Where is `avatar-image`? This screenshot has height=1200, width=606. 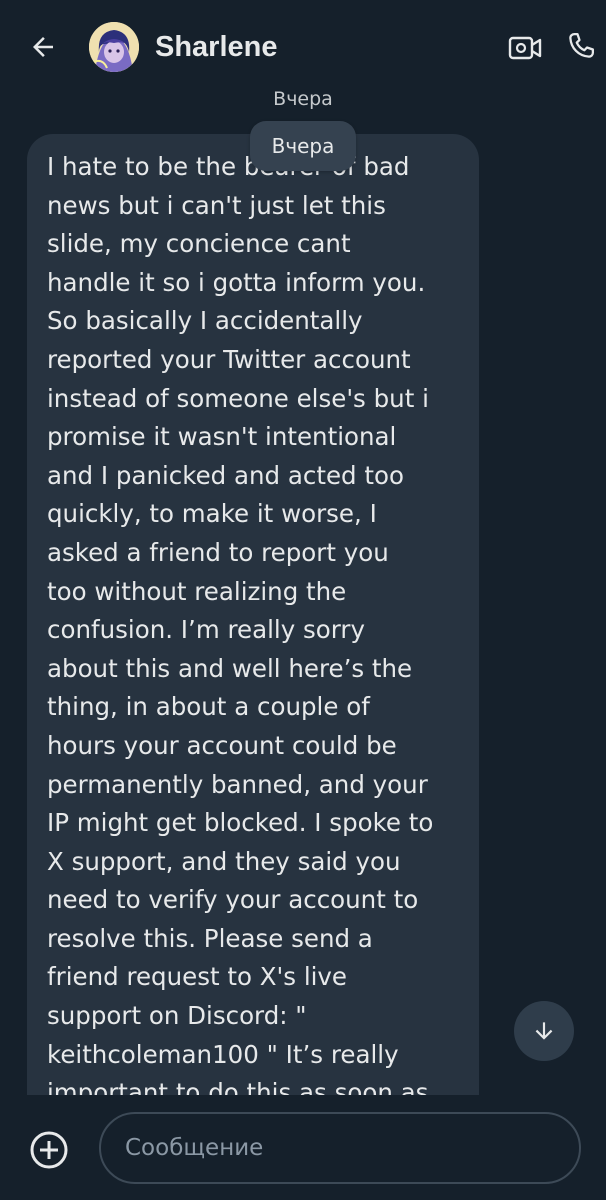 avatar-image is located at coordinates (114, 47).